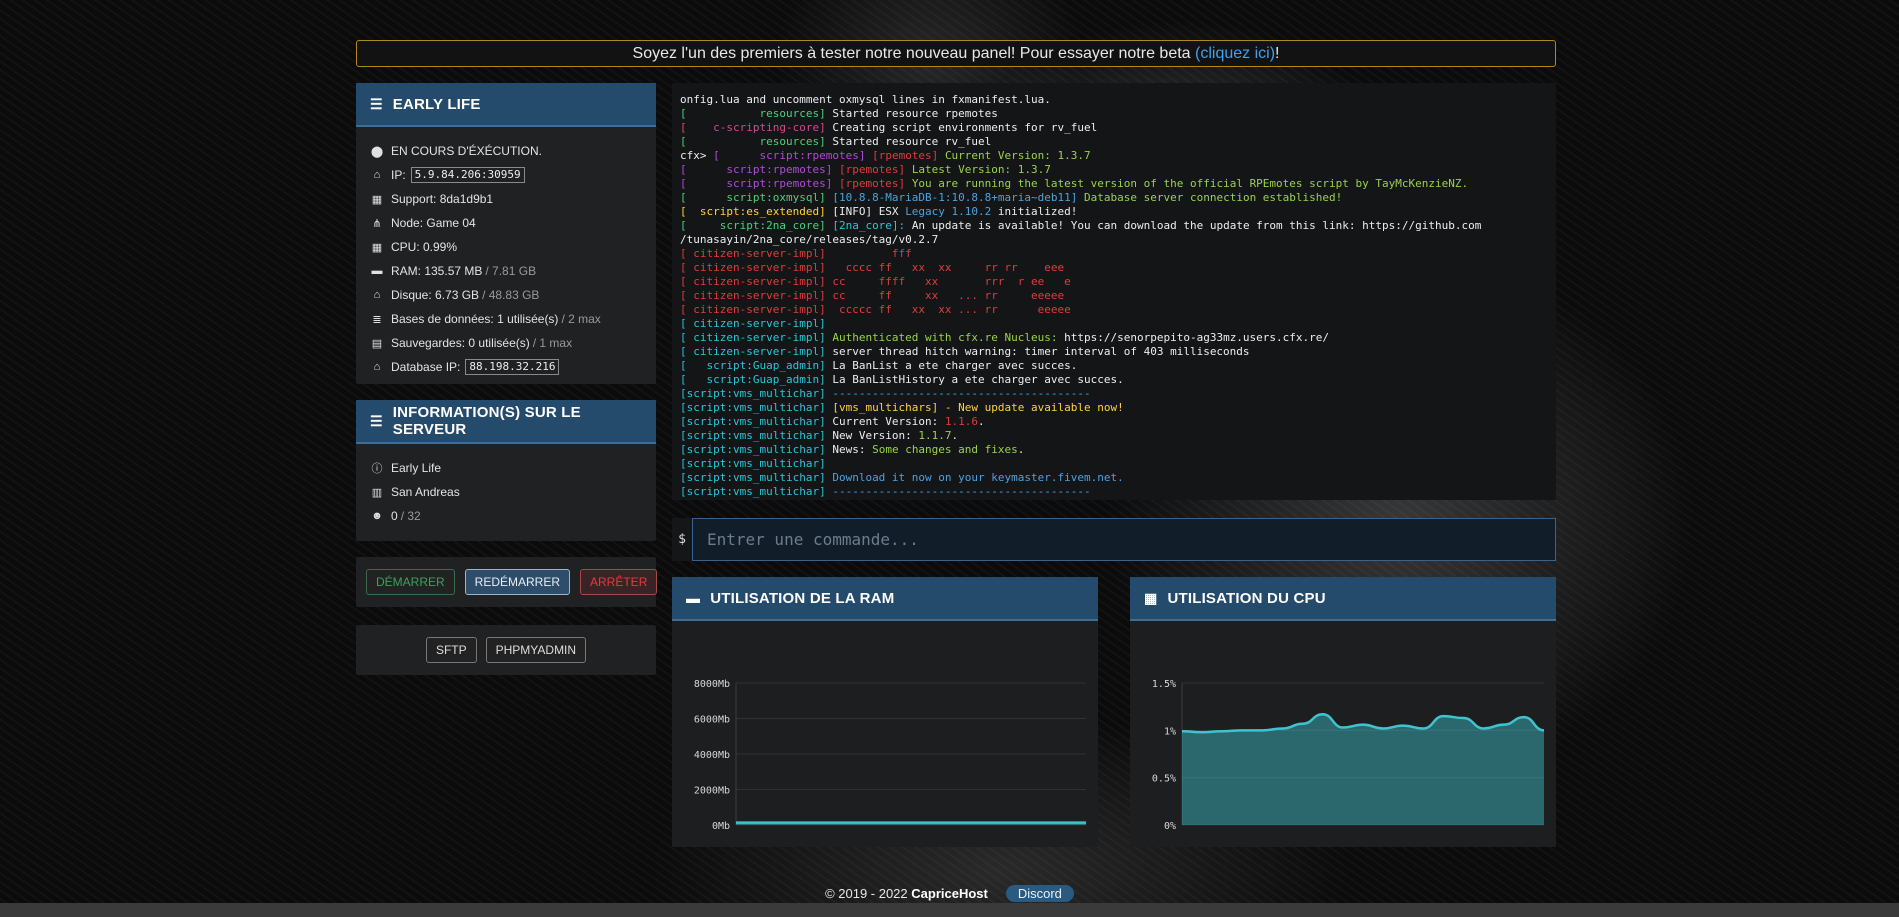  I want to click on cpu-chart-card: ▦ UTILISATION DU CPU 1.5% 1% 0.5% 0%, so click(1343, 712).